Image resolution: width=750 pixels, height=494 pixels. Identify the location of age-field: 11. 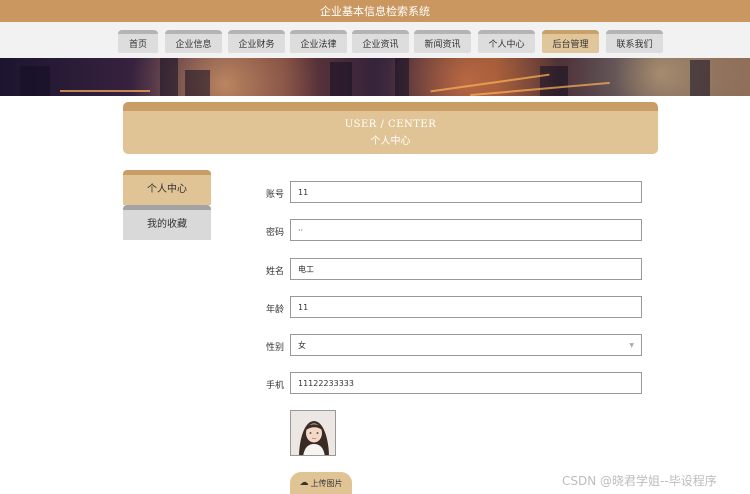
(466, 307).